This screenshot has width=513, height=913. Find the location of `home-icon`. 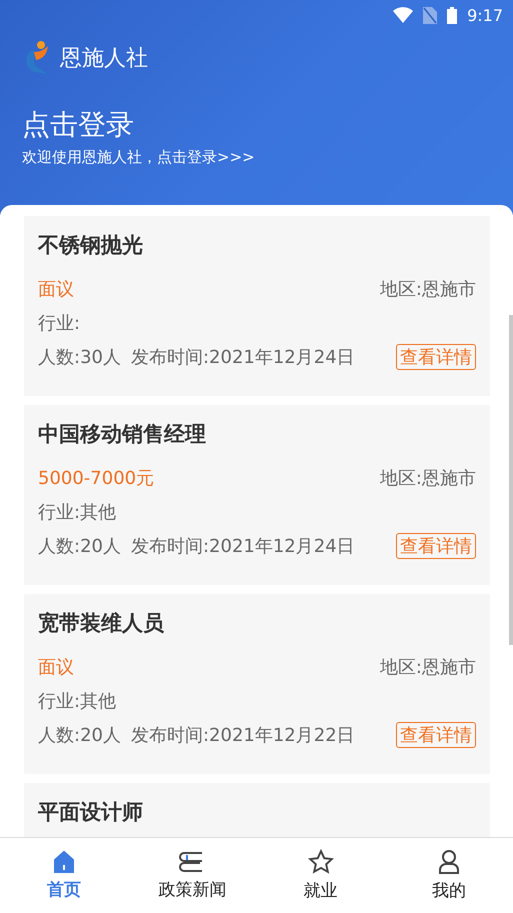

home-icon is located at coordinates (64, 862).